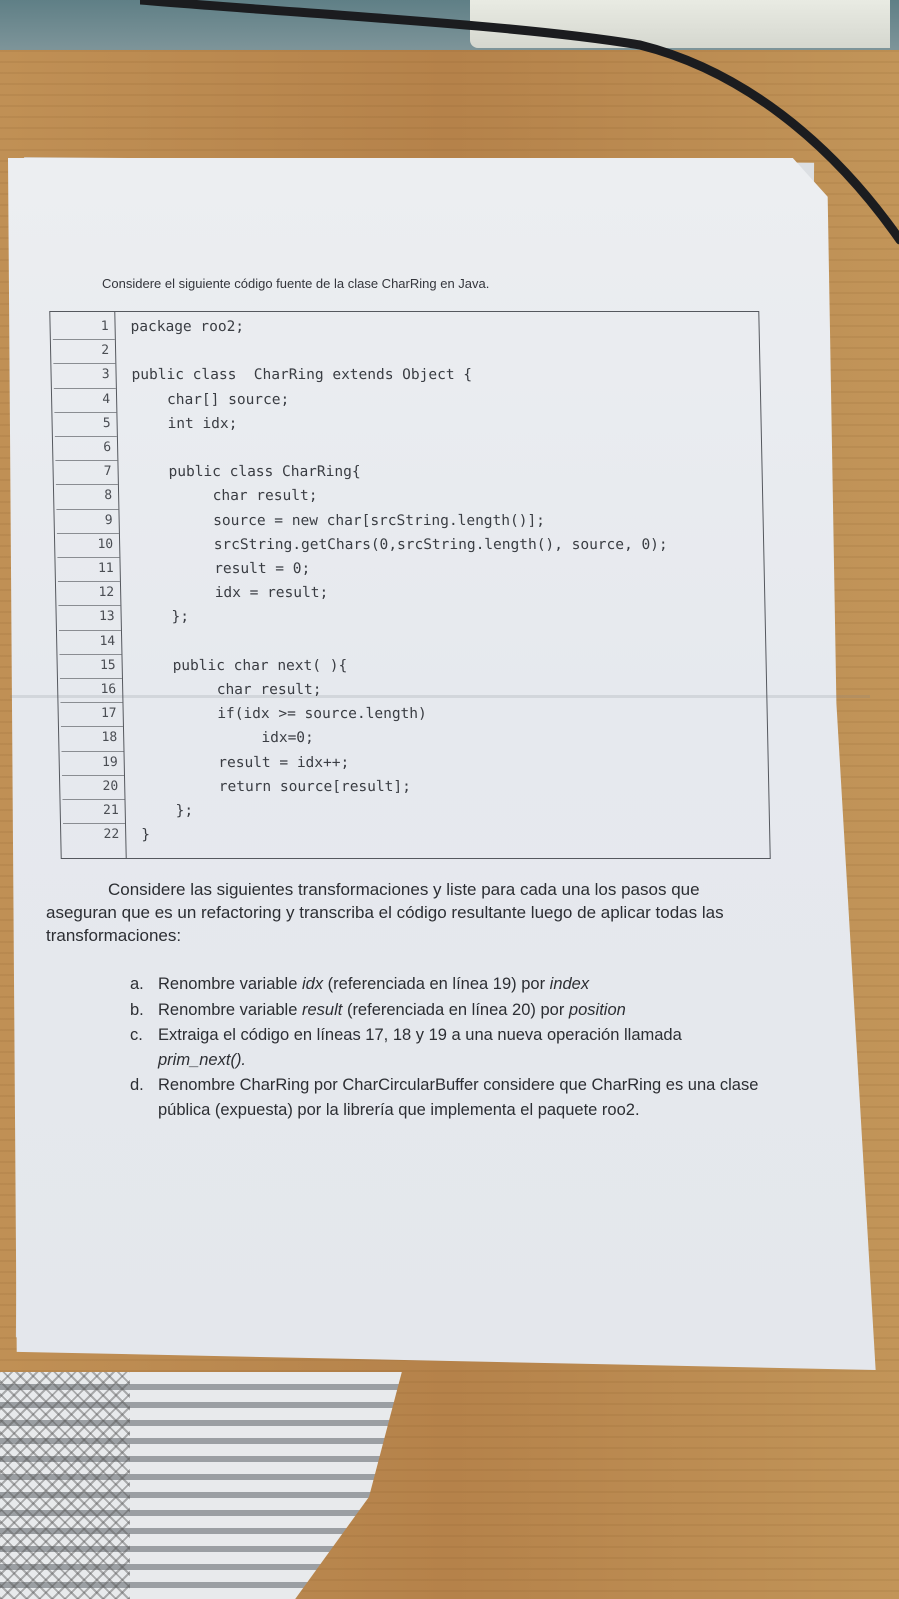  Describe the element at coordinates (106, 617) in the screenshot. I see `line-number: 13` at that location.